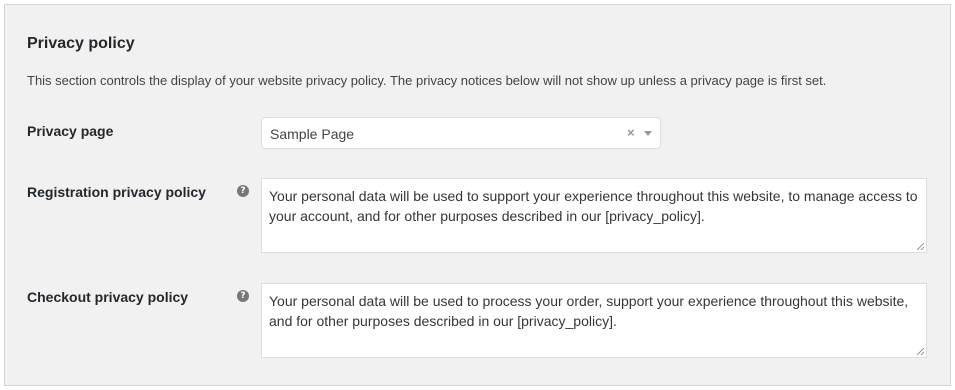 Image resolution: width=955 pixels, height=390 pixels. What do you see at coordinates (648, 133) in the screenshot?
I see `chevron-down-icon` at bounding box center [648, 133].